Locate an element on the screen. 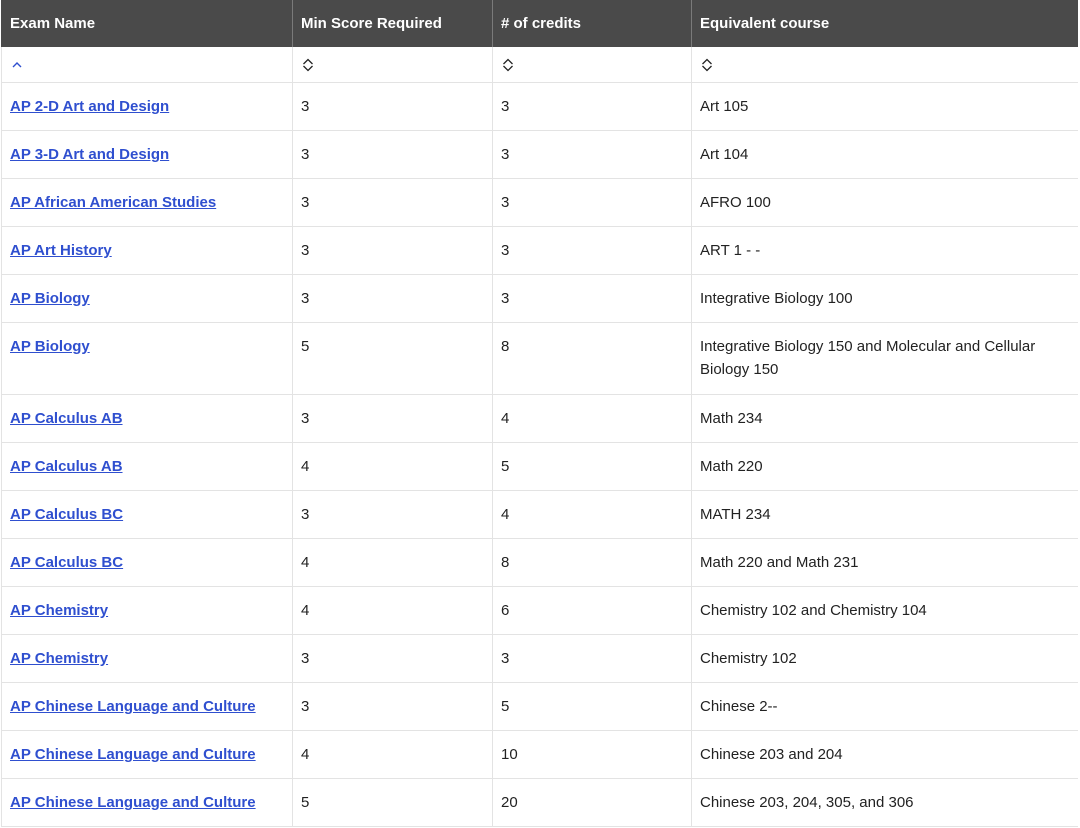 The width and height of the screenshot is (1080, 828). header-min-score: Min Score Required is located at coordinates (392, 23).